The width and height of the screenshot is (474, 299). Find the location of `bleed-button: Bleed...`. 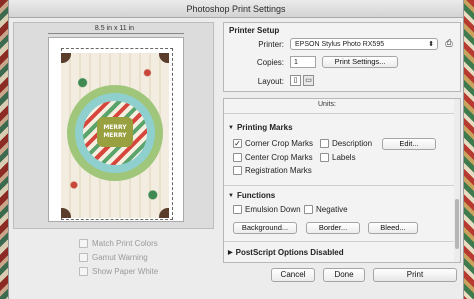

bleed-button: Bleed... is located at coordinates (393, 228).